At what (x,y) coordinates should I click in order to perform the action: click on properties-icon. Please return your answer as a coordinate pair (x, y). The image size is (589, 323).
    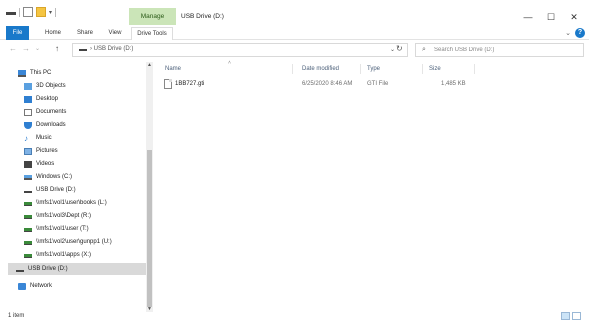
    Looking at the image, I should click on (28, 12).